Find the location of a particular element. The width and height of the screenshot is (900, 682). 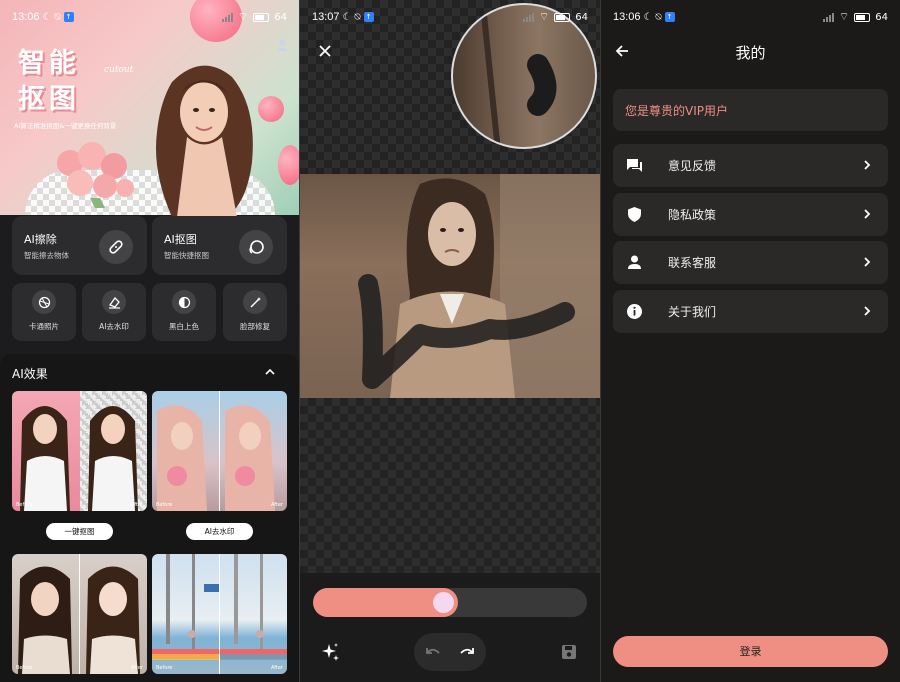

menu-item-label: 意见反馈 is located at coordinates (692, 166).